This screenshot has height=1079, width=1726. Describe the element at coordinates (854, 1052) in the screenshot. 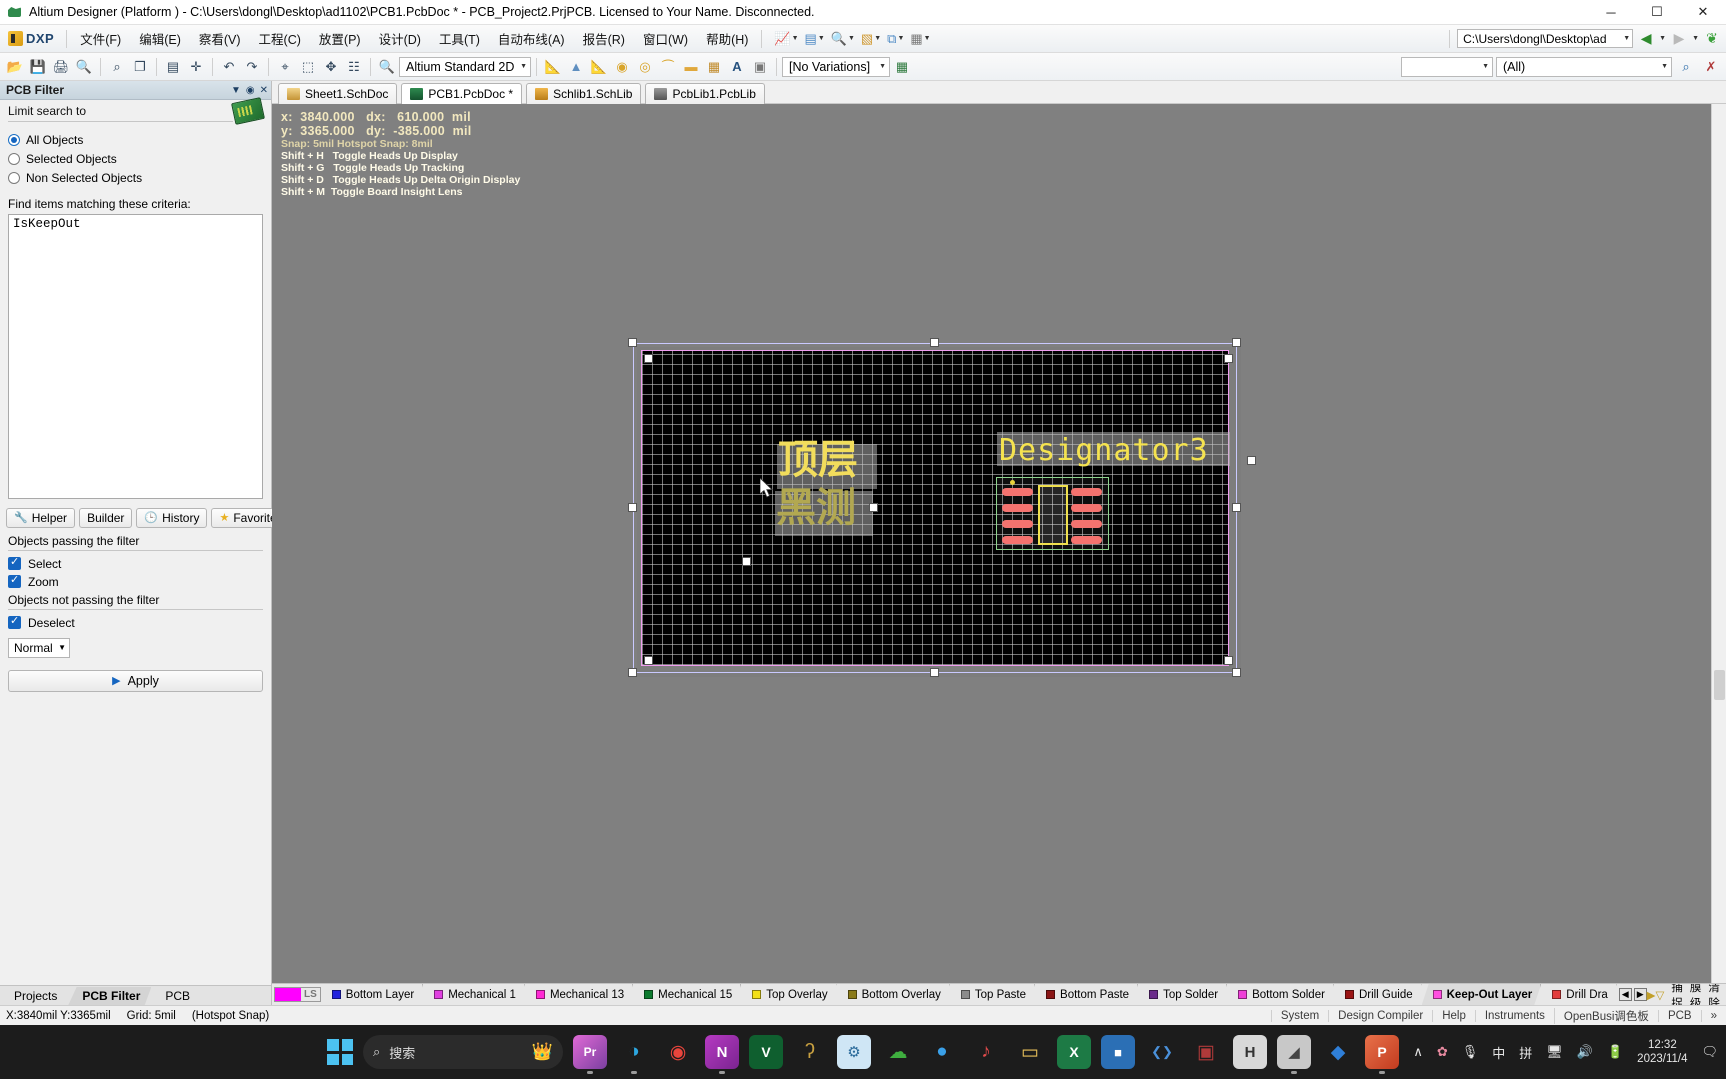

I see `science-icon: ⚙` at that location.